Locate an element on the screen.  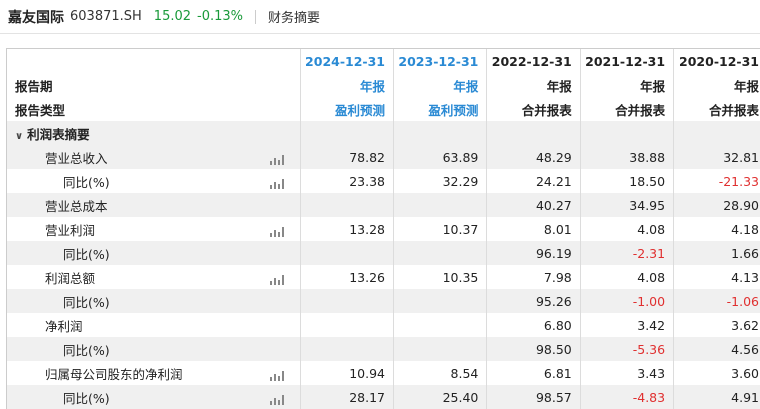
value-cell: 4.08 is located at coordinates (626, 229).